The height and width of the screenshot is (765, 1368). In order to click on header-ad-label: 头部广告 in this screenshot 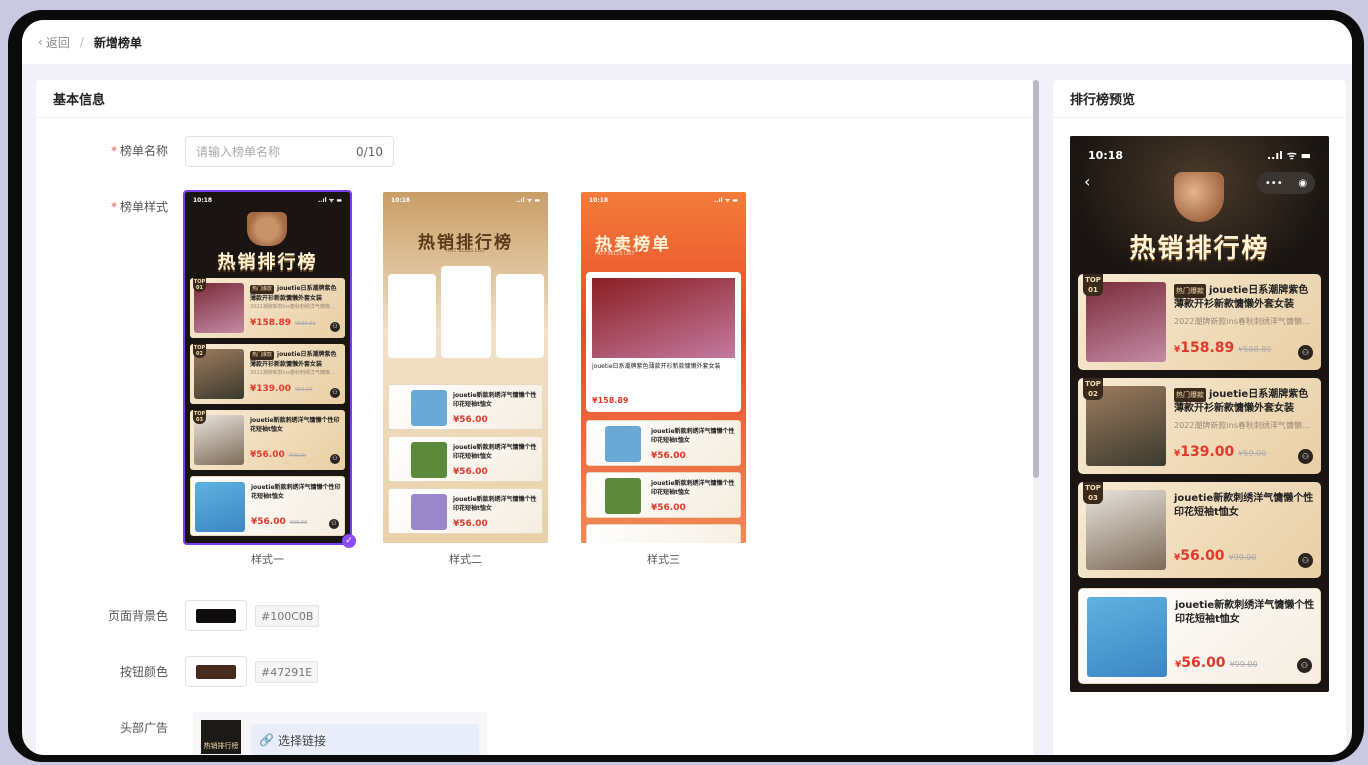, I will do `click(143, 728)`.